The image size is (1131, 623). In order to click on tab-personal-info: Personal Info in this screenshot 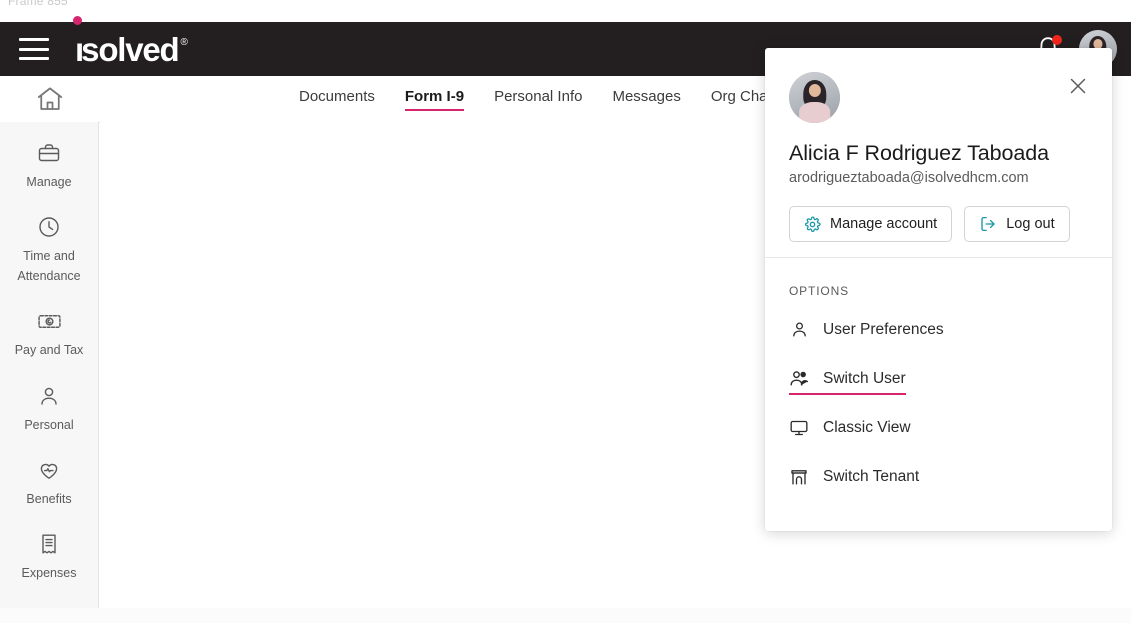, I will do `click(538, 99)`.